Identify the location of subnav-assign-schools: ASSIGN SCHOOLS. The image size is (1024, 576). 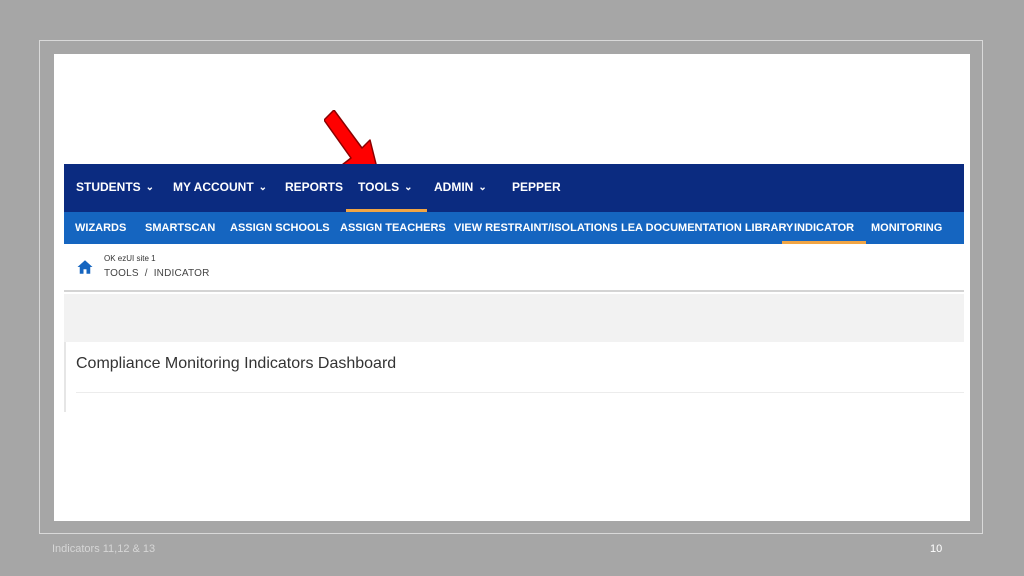
(280, 228).